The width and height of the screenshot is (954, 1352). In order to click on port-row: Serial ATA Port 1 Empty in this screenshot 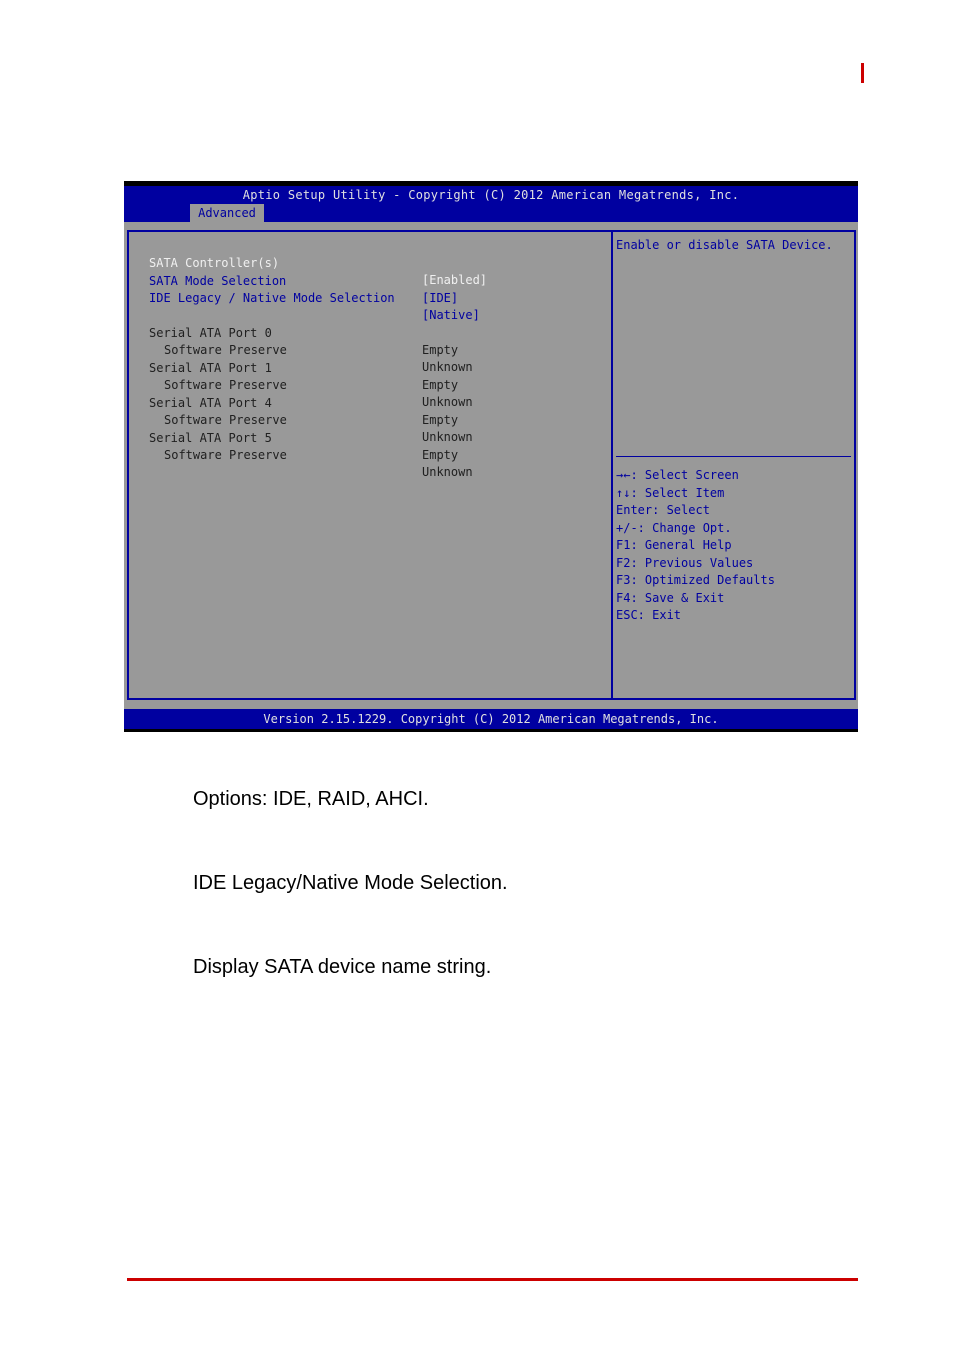, I will do `click(303, 367)`.